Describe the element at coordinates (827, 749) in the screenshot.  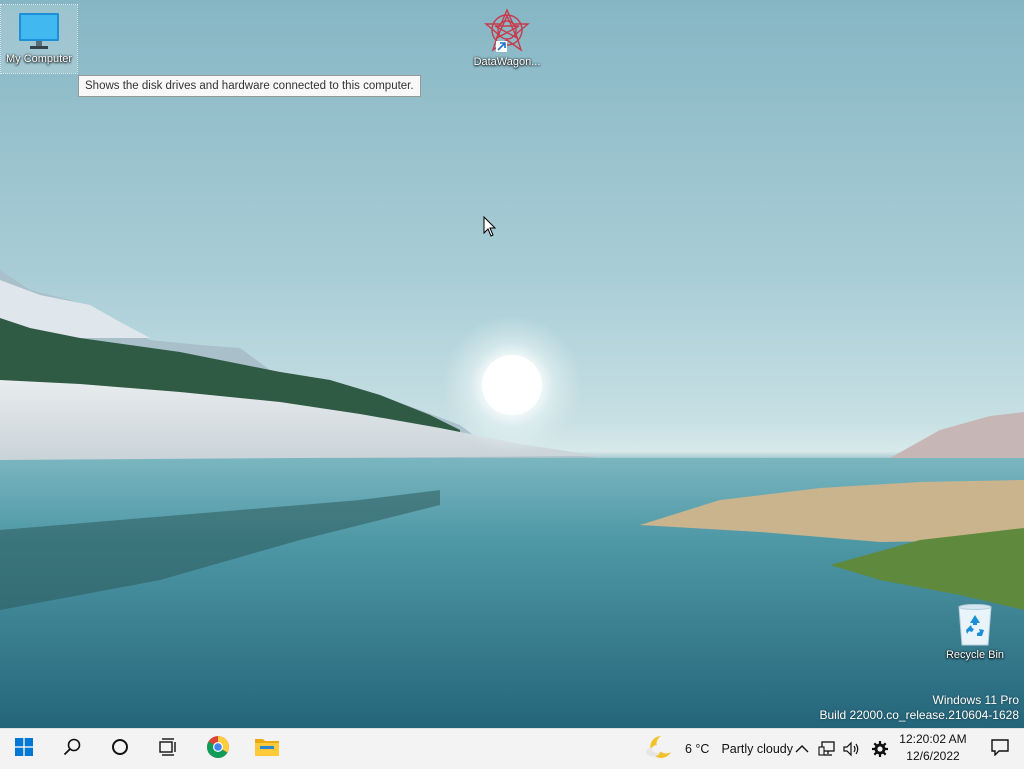
I see `network-icon` at that location.